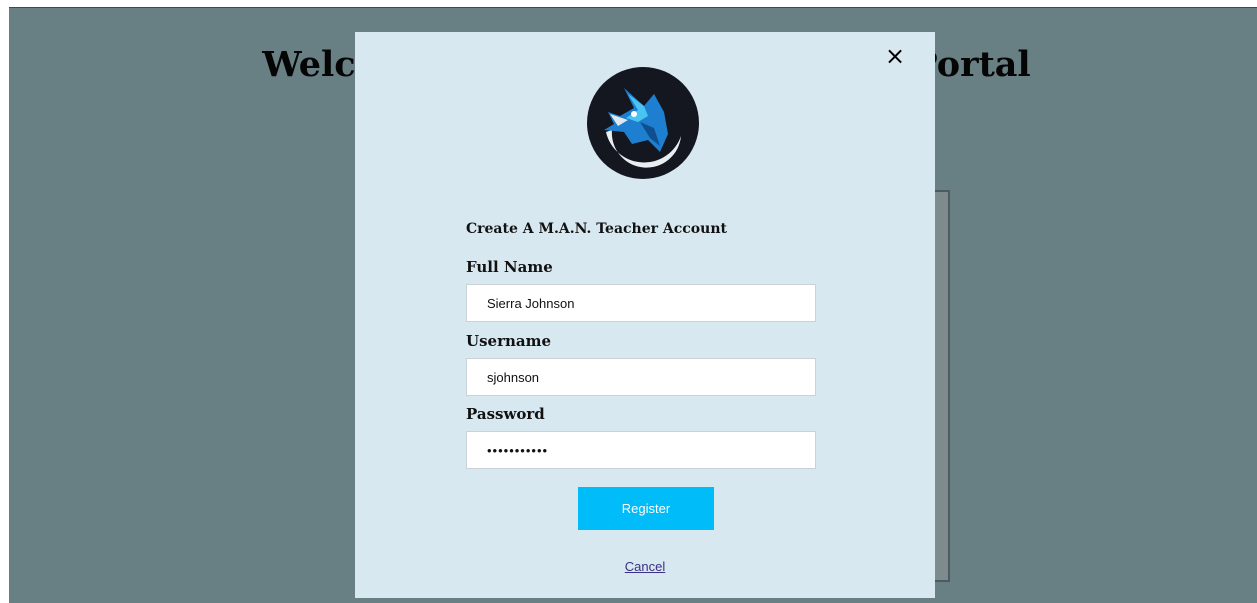  What do you see at coordinates (641, 450) in the screenshot?
I see `password-field` at bounding box center [641, 450].